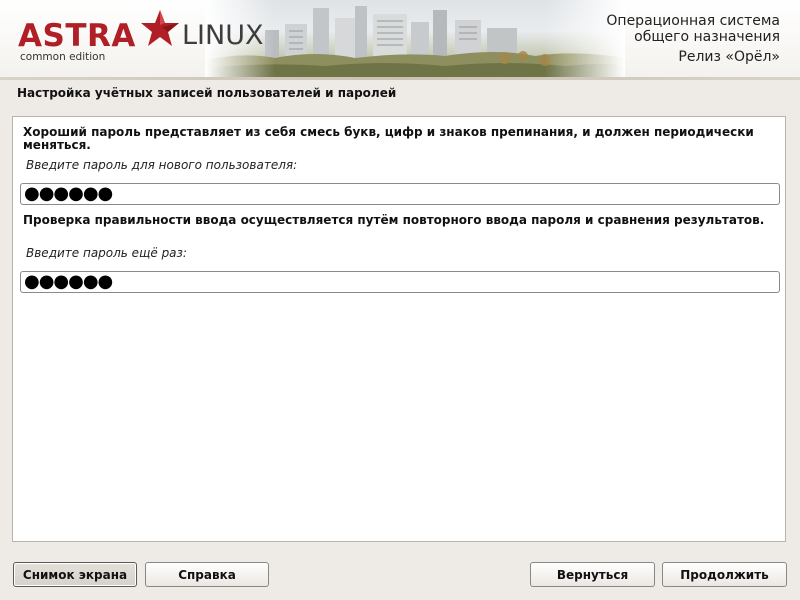 The width and height of the screenshot is (800, 600). Describe the element at coordinates (400, 78) in the screenshot. I see `header-divider` at that location.